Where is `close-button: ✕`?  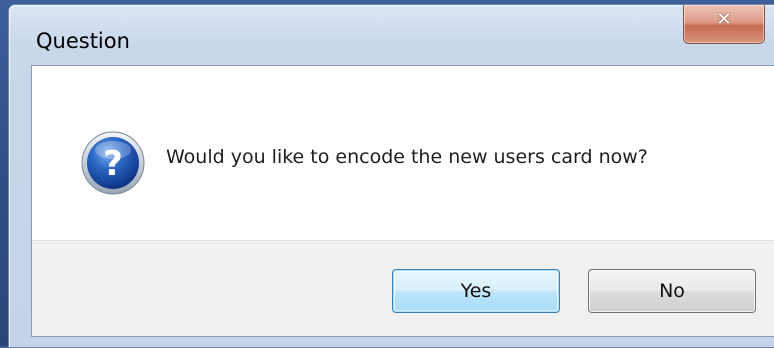
close-button: ✕ is located at coordinates (724, 24).